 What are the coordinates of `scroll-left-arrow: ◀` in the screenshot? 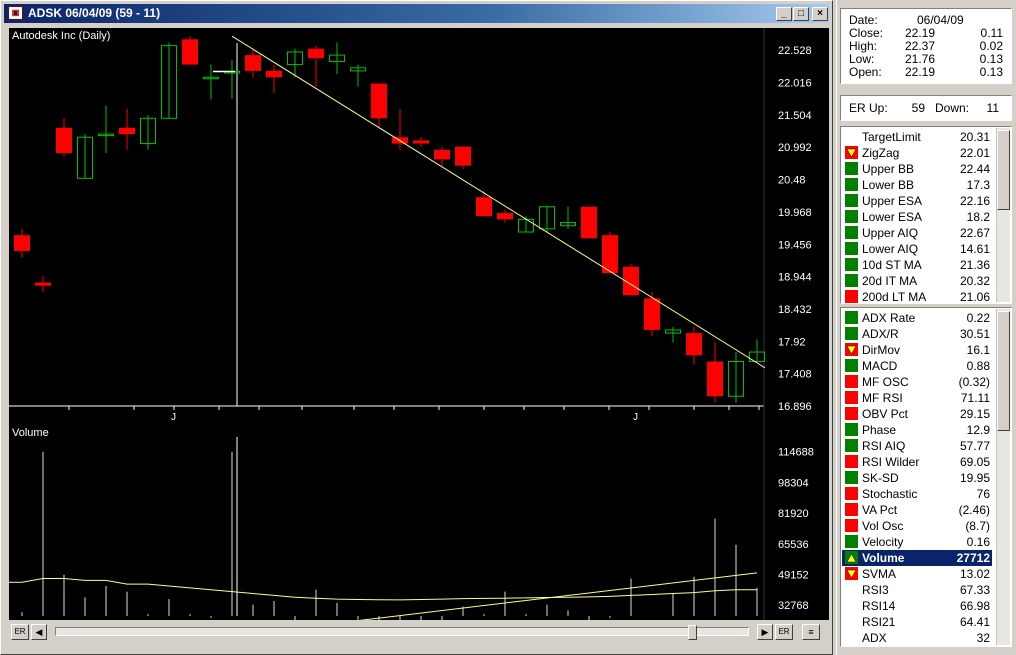 It's located at (39, 632).